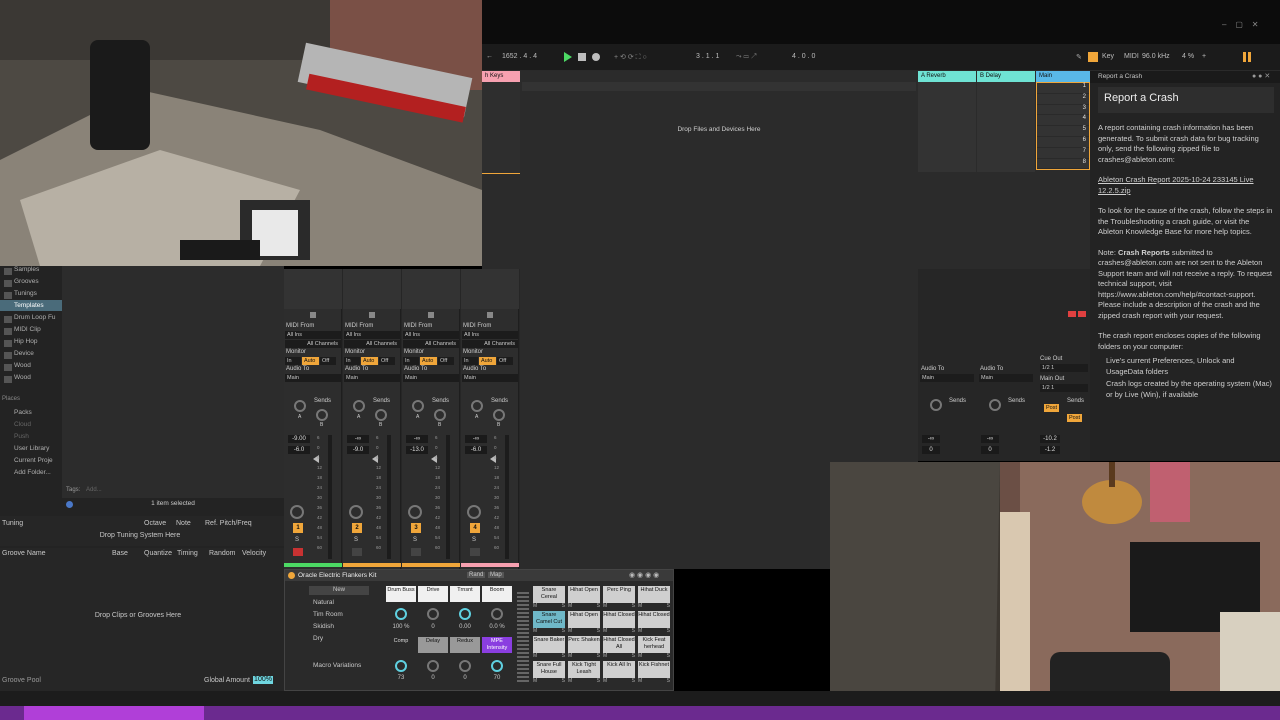  I want to click on drum-pad: Snare Cereal, so click(549, 594).